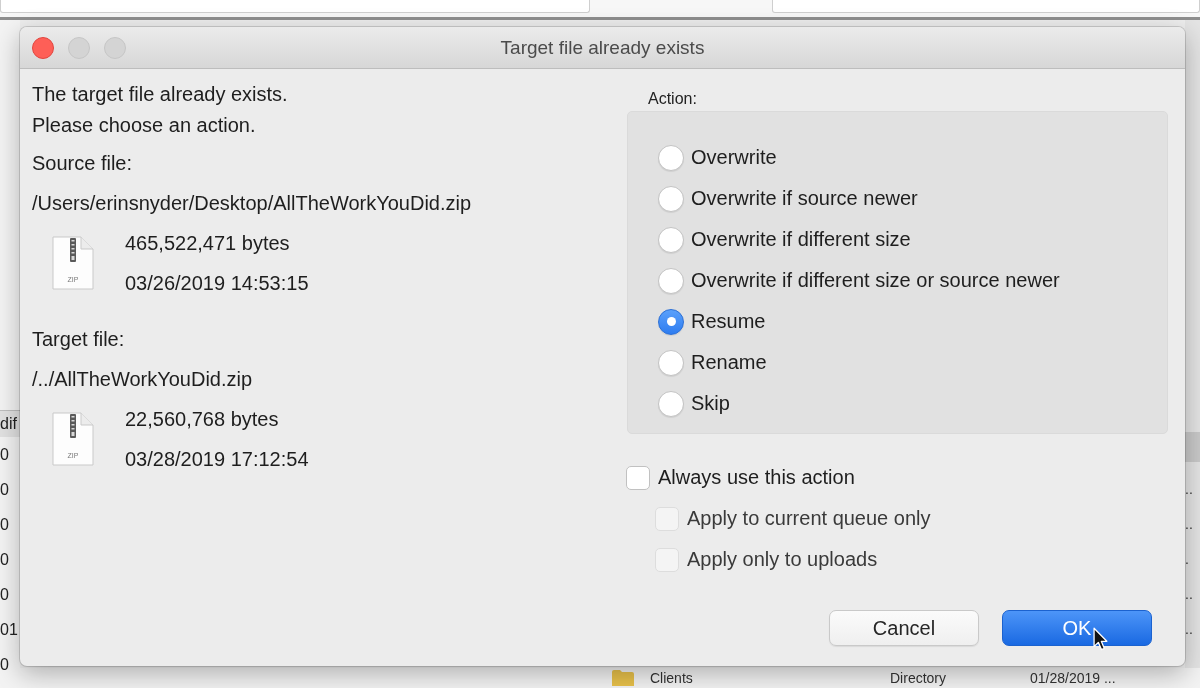 This screenshot has height=688, width=1200. Describe the element at coordinates (10, 423) in the screenshot. I see `column-header: dif` at that location.